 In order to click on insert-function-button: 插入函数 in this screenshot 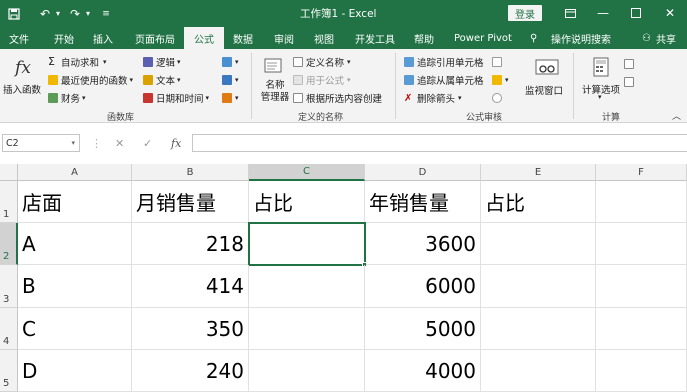, I will do `click(22, 89)`.